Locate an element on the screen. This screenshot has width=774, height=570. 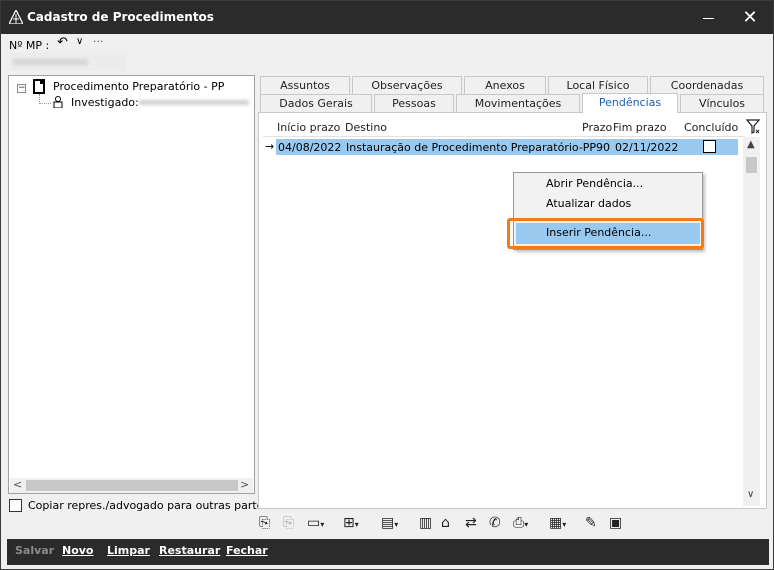
action-toolbar: ⎘ ⎘ ▭▾ ⊞▾ ▤▾ ▥ ⌂ ⇄ ✆ ⎙▾ ▦▾ ✎ ▣ is located at coordinates (449, 526).